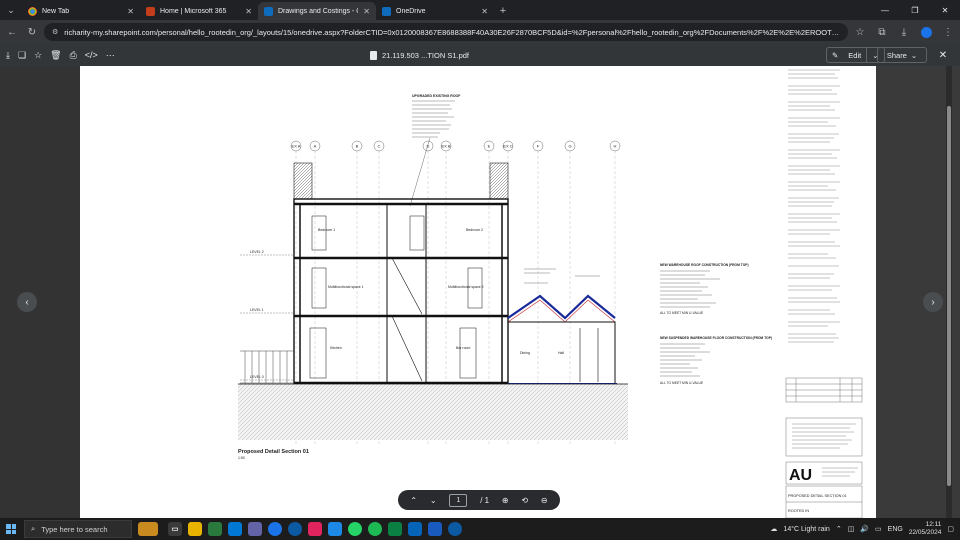  Describe the element at coordinates (55, 55) in the screenshot. I see `delete-icon: 🗑` at that location.